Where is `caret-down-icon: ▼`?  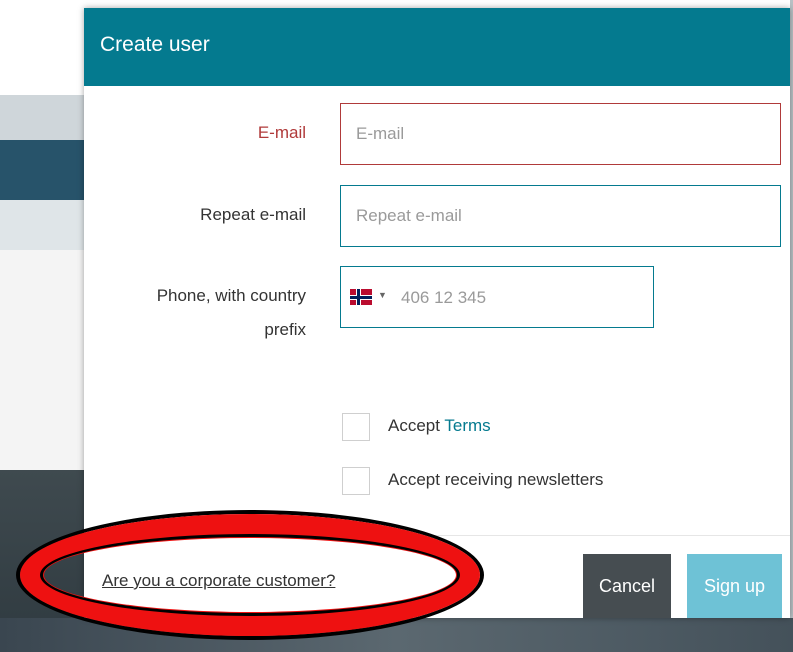 caret-down-icon: ▼ is located at coordinates (382, 295).